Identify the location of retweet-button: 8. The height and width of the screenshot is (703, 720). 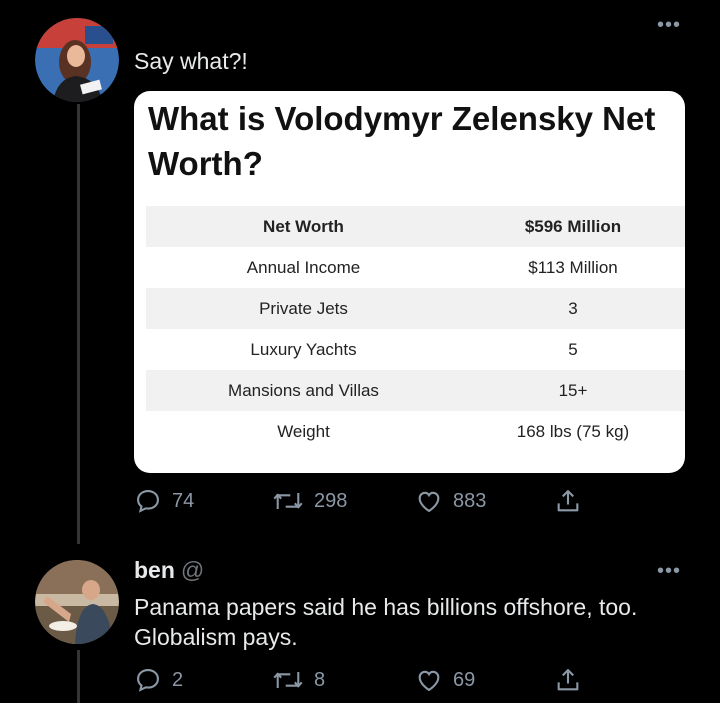
(298, 680).